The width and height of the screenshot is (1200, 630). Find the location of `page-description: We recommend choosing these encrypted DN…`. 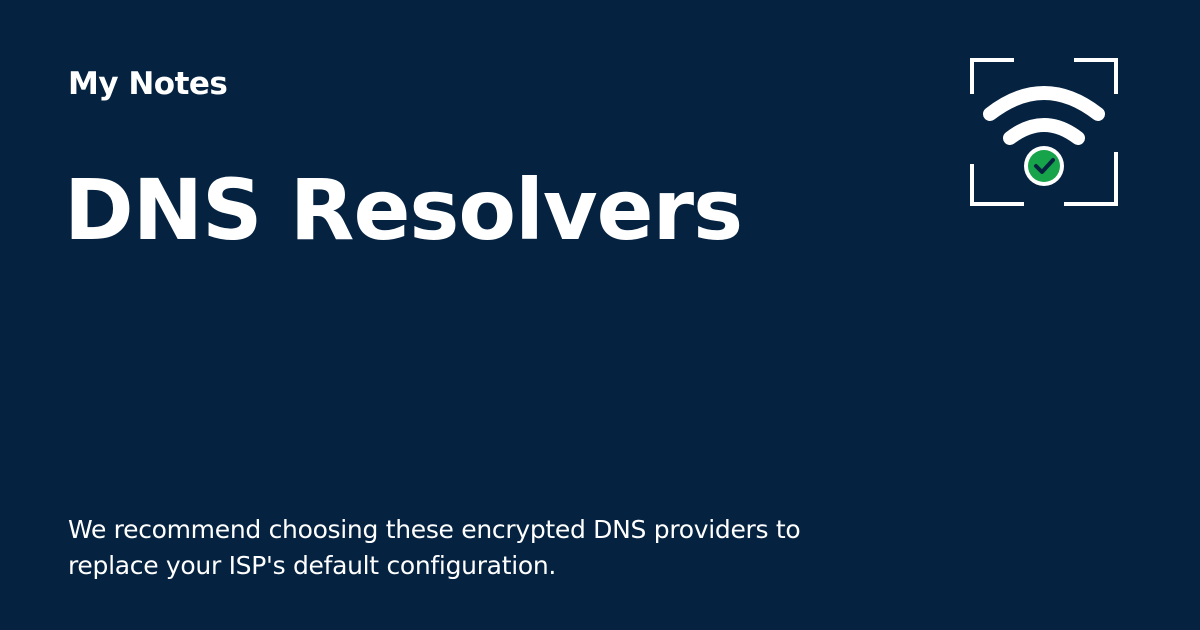

page-description: We recommend choosing these encrypted DN… is located at coordinates (434, 547).